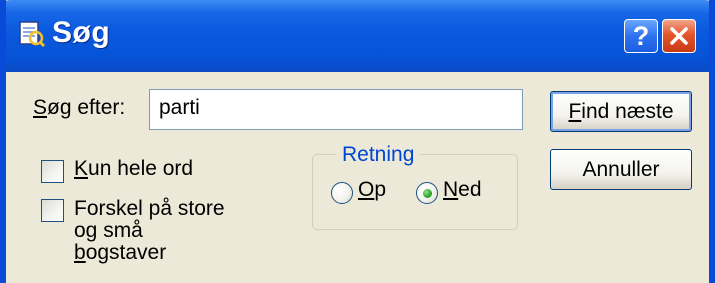  What do you see at coordinates (134, 168) in the screenshot?
I see `whole-word-label: Kun hele ord` at bounding box center [134, 168].